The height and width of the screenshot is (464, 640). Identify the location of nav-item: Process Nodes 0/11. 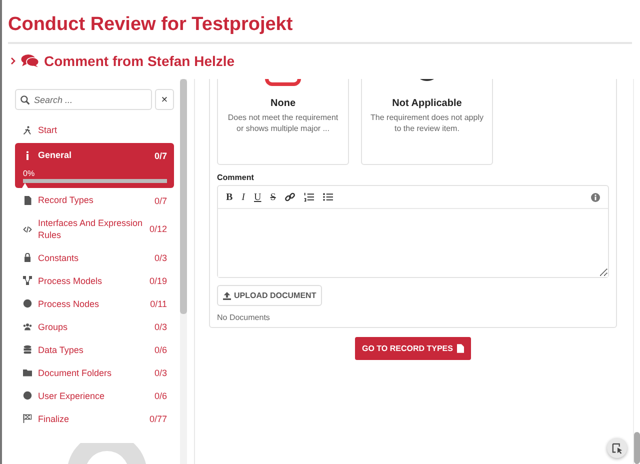
(94, 303).